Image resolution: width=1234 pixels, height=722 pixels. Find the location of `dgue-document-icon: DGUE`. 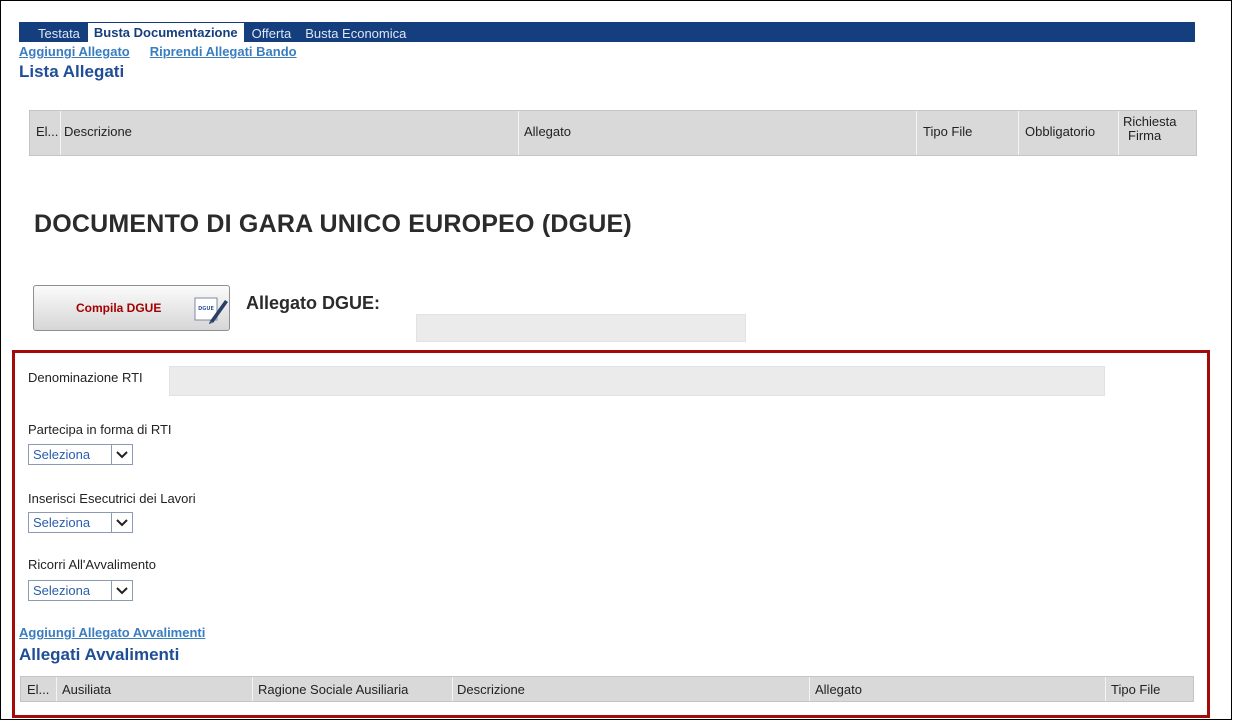

dgue-document-icon: DGUE is located at coordinates (211, 310).